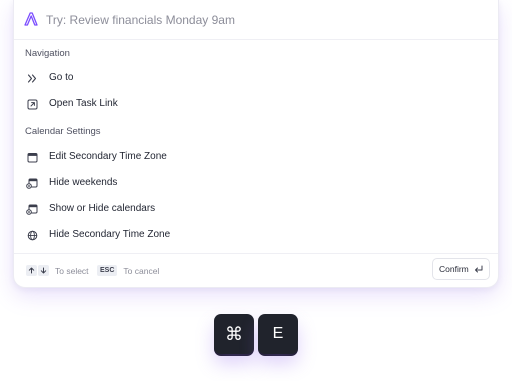 The height and width of the screenshot is (381, 512). Describe the element at coordinates (43, 270) in the screenshot. I see `arrow-down-key-icon` at that location.